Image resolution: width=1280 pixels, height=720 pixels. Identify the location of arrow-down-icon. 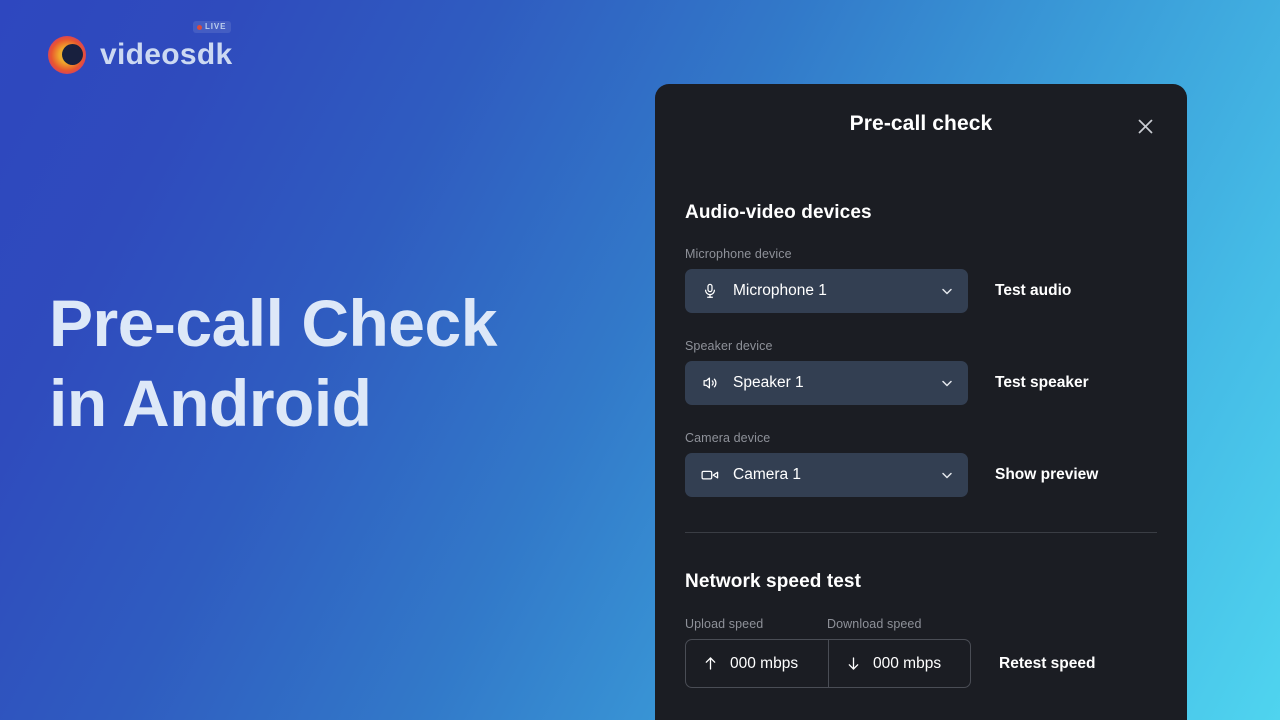
(854, 664).